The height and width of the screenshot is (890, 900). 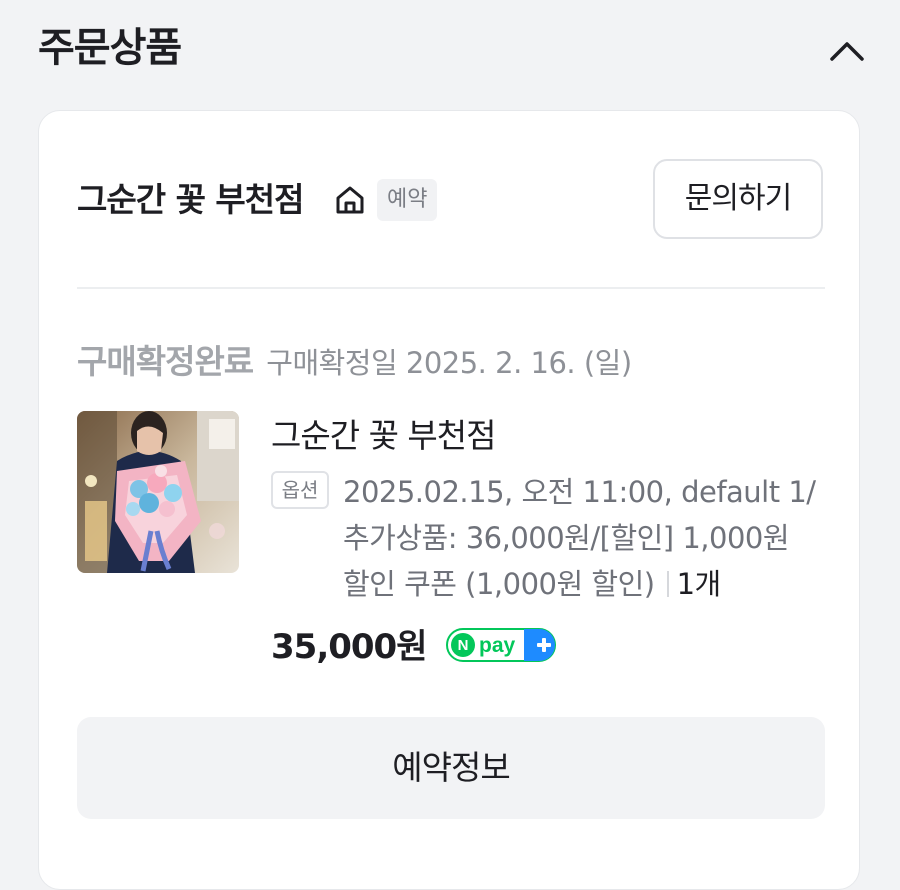 I want to click on order-status: 구매확정완료, so click(x=165, y=361).